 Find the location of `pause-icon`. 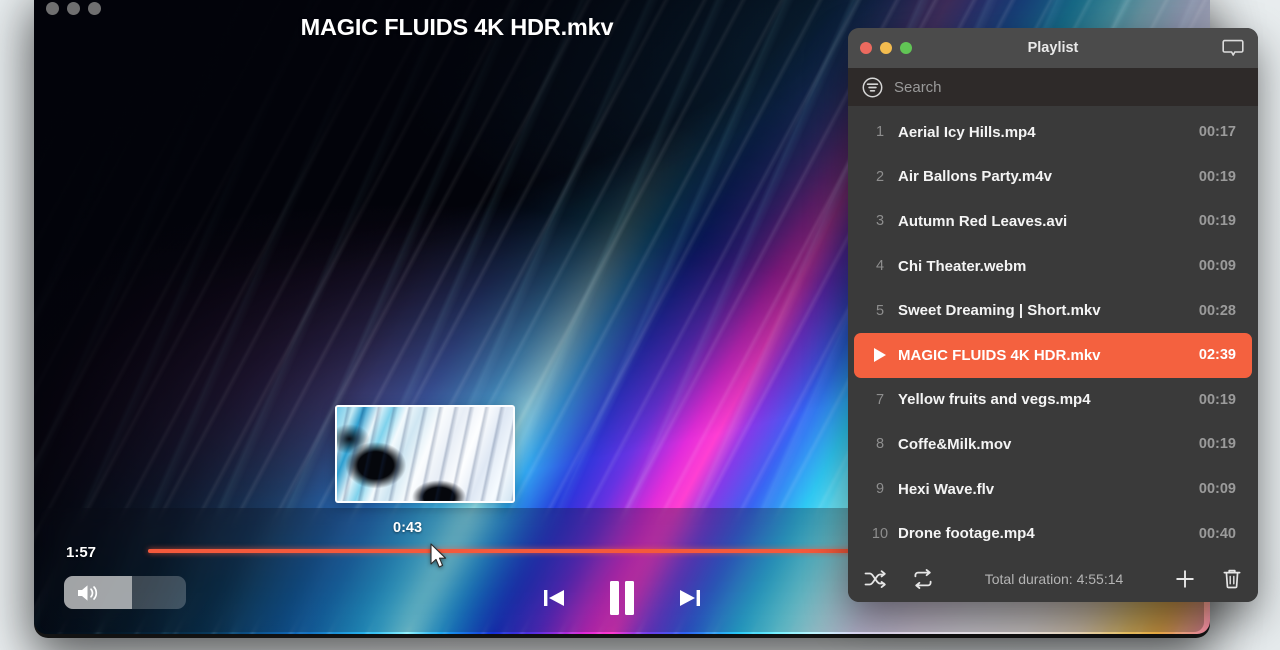

pause-icon is located at coordinates (622, 598).